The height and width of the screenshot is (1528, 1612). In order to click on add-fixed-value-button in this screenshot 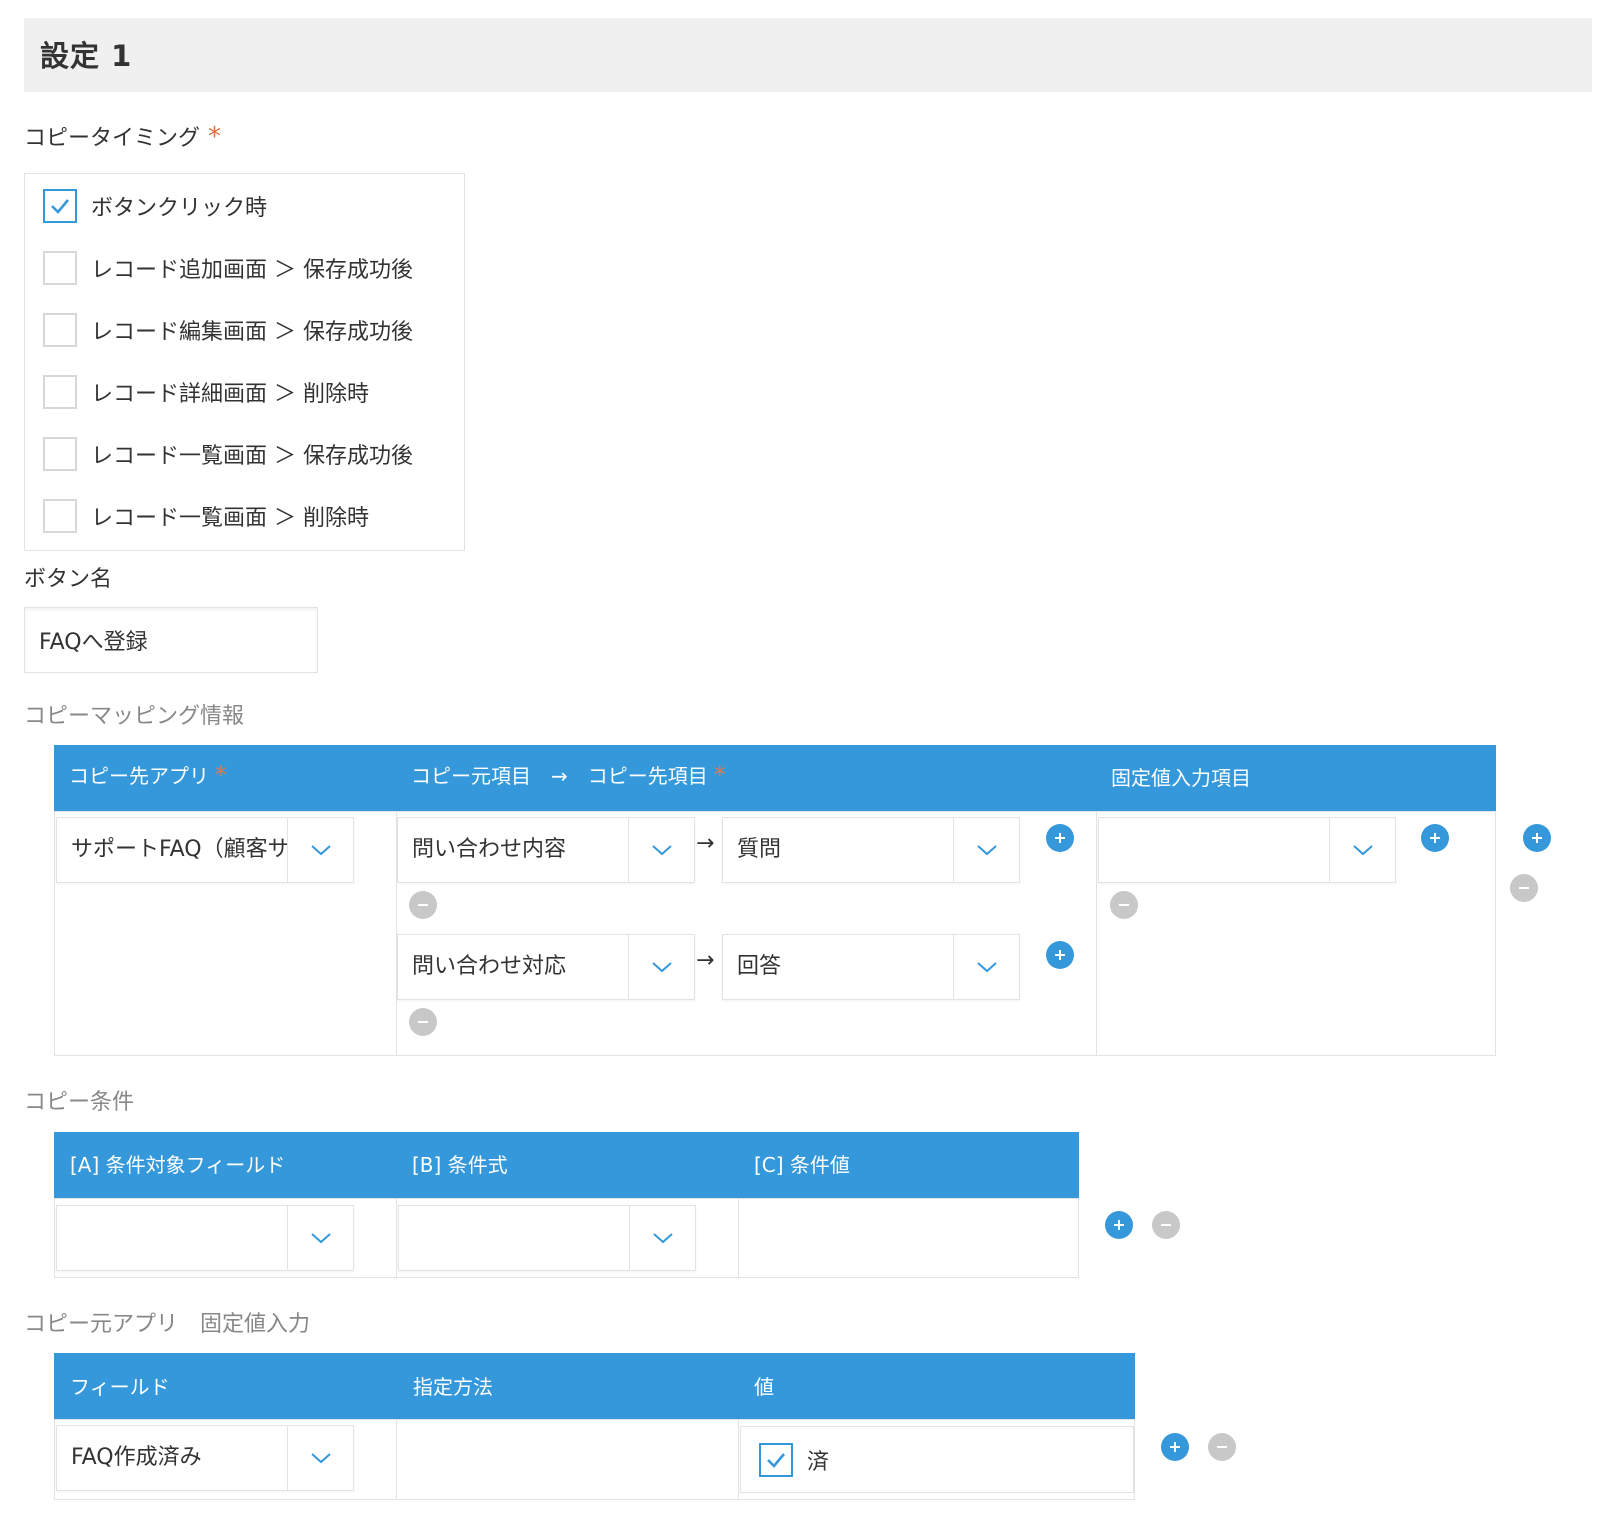, I will do `click(1175, 1447)`.